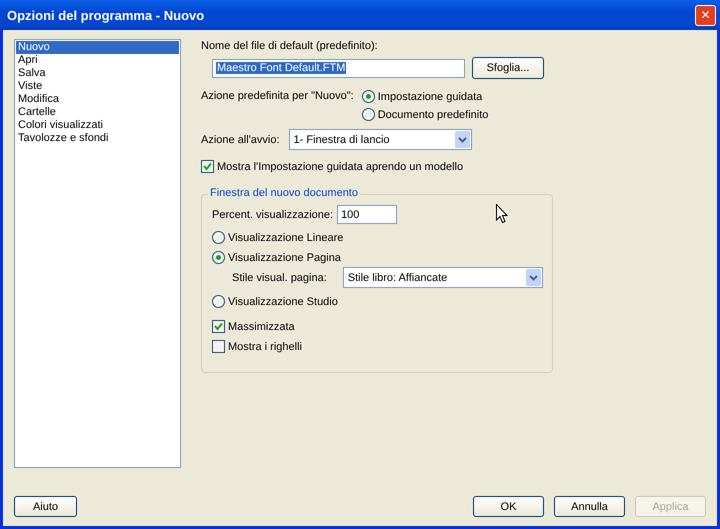 The width and height of the screenshot is (720, 529). I want to click on radio-label: Impostazione guidata, so click(430, 96).